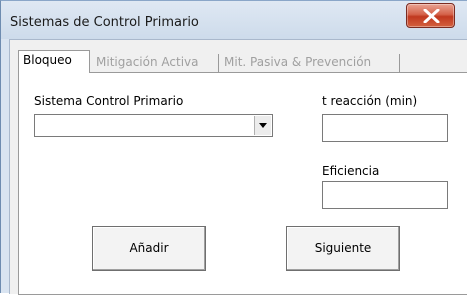 The image size is (467, 295). Describe the element at coordinates (385, 195) in the screenshot. I see `eficiencia-input` at that location.